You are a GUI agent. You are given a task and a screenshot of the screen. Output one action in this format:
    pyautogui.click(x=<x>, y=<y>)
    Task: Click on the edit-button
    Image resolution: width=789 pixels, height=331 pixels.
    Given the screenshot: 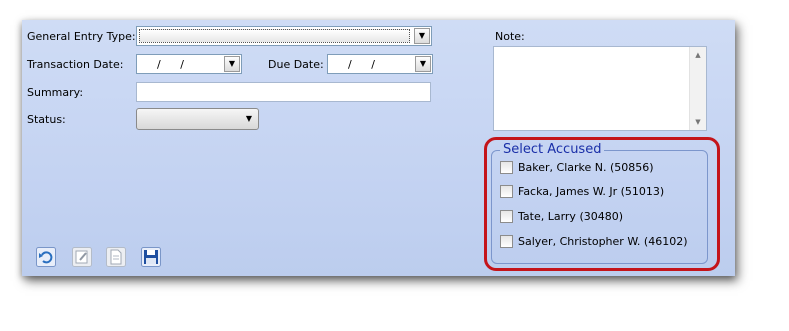 What is the action you would take?
    pyautogui.click(x=82, y=257)
    